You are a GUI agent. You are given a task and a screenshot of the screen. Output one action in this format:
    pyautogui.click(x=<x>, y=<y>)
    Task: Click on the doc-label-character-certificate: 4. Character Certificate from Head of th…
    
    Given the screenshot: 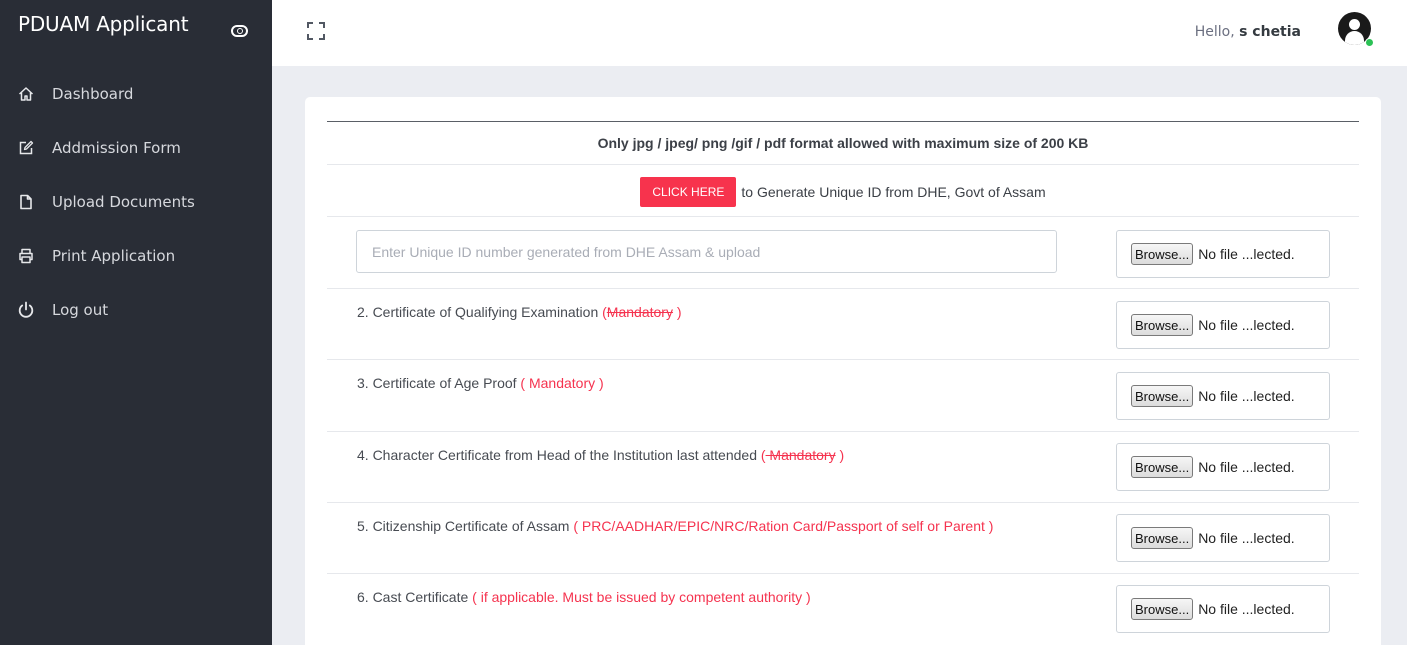 What is the action you would take?
    pyautogui.click(x=600, y=455)
    